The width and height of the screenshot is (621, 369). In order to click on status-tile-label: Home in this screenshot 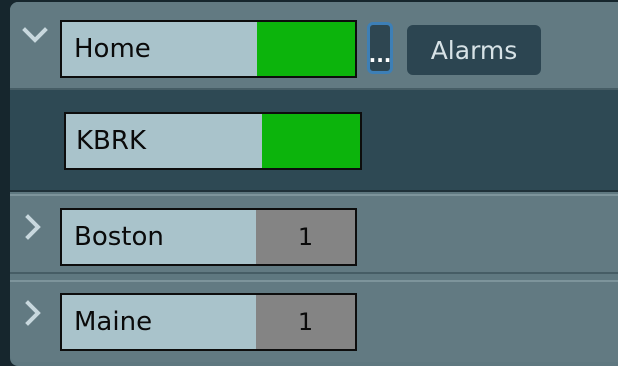, I will do `click(112, 49)`.